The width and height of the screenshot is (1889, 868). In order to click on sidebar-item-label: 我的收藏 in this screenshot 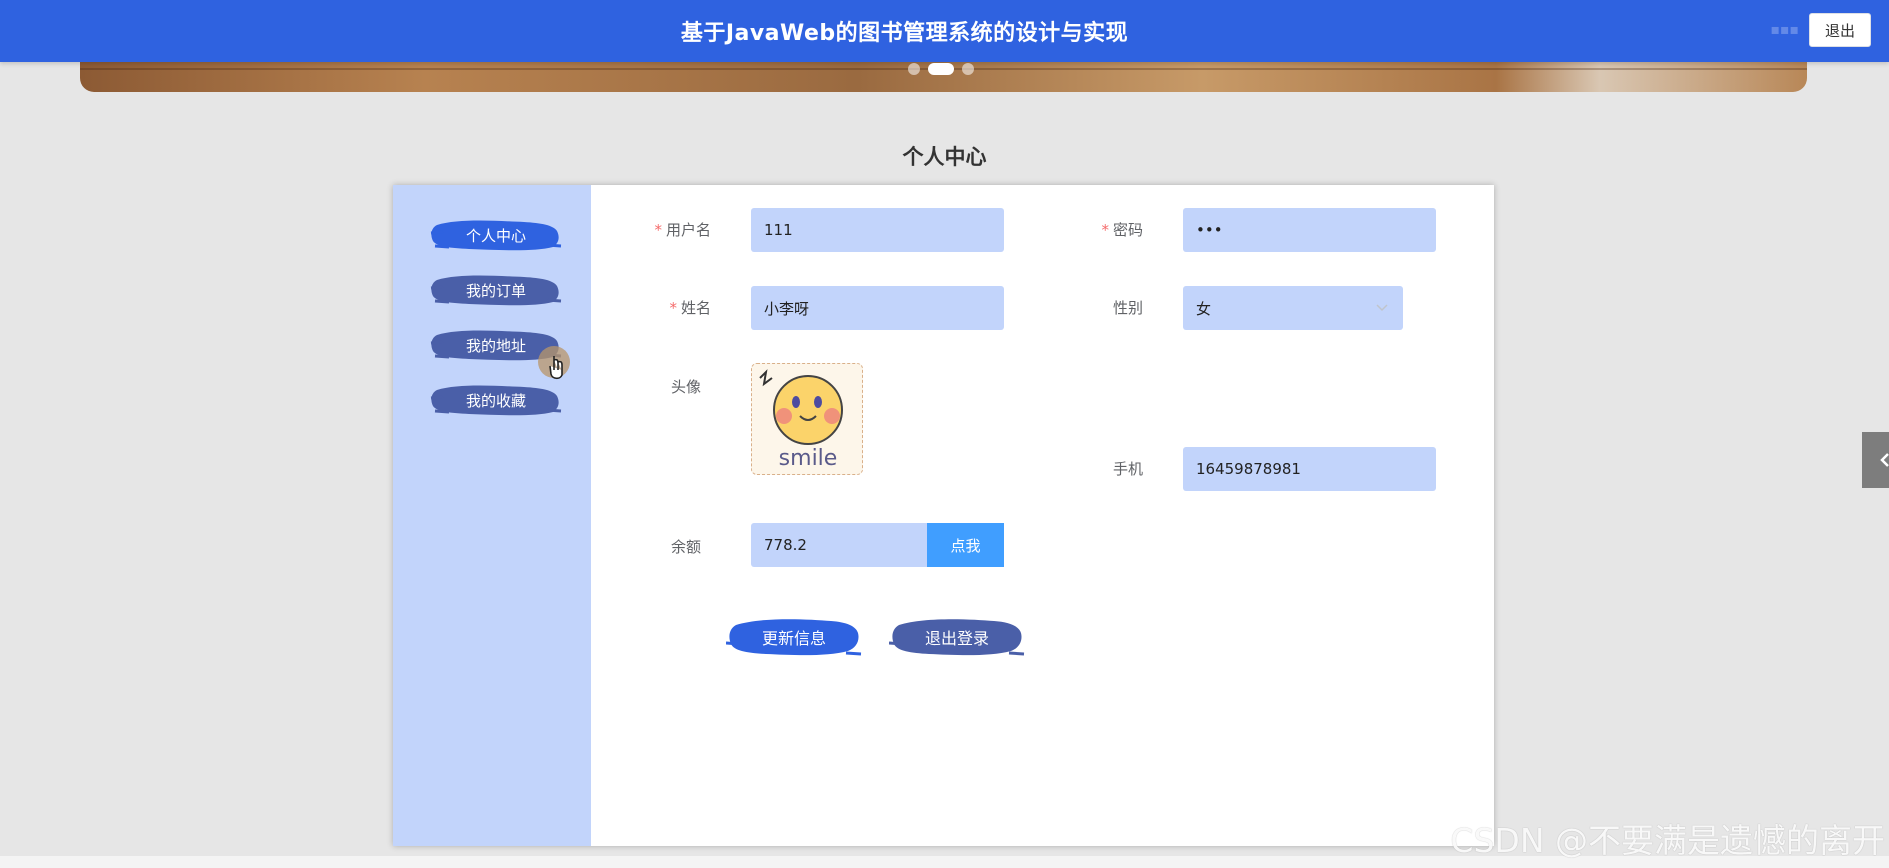, I will do `click(495, 400)`.